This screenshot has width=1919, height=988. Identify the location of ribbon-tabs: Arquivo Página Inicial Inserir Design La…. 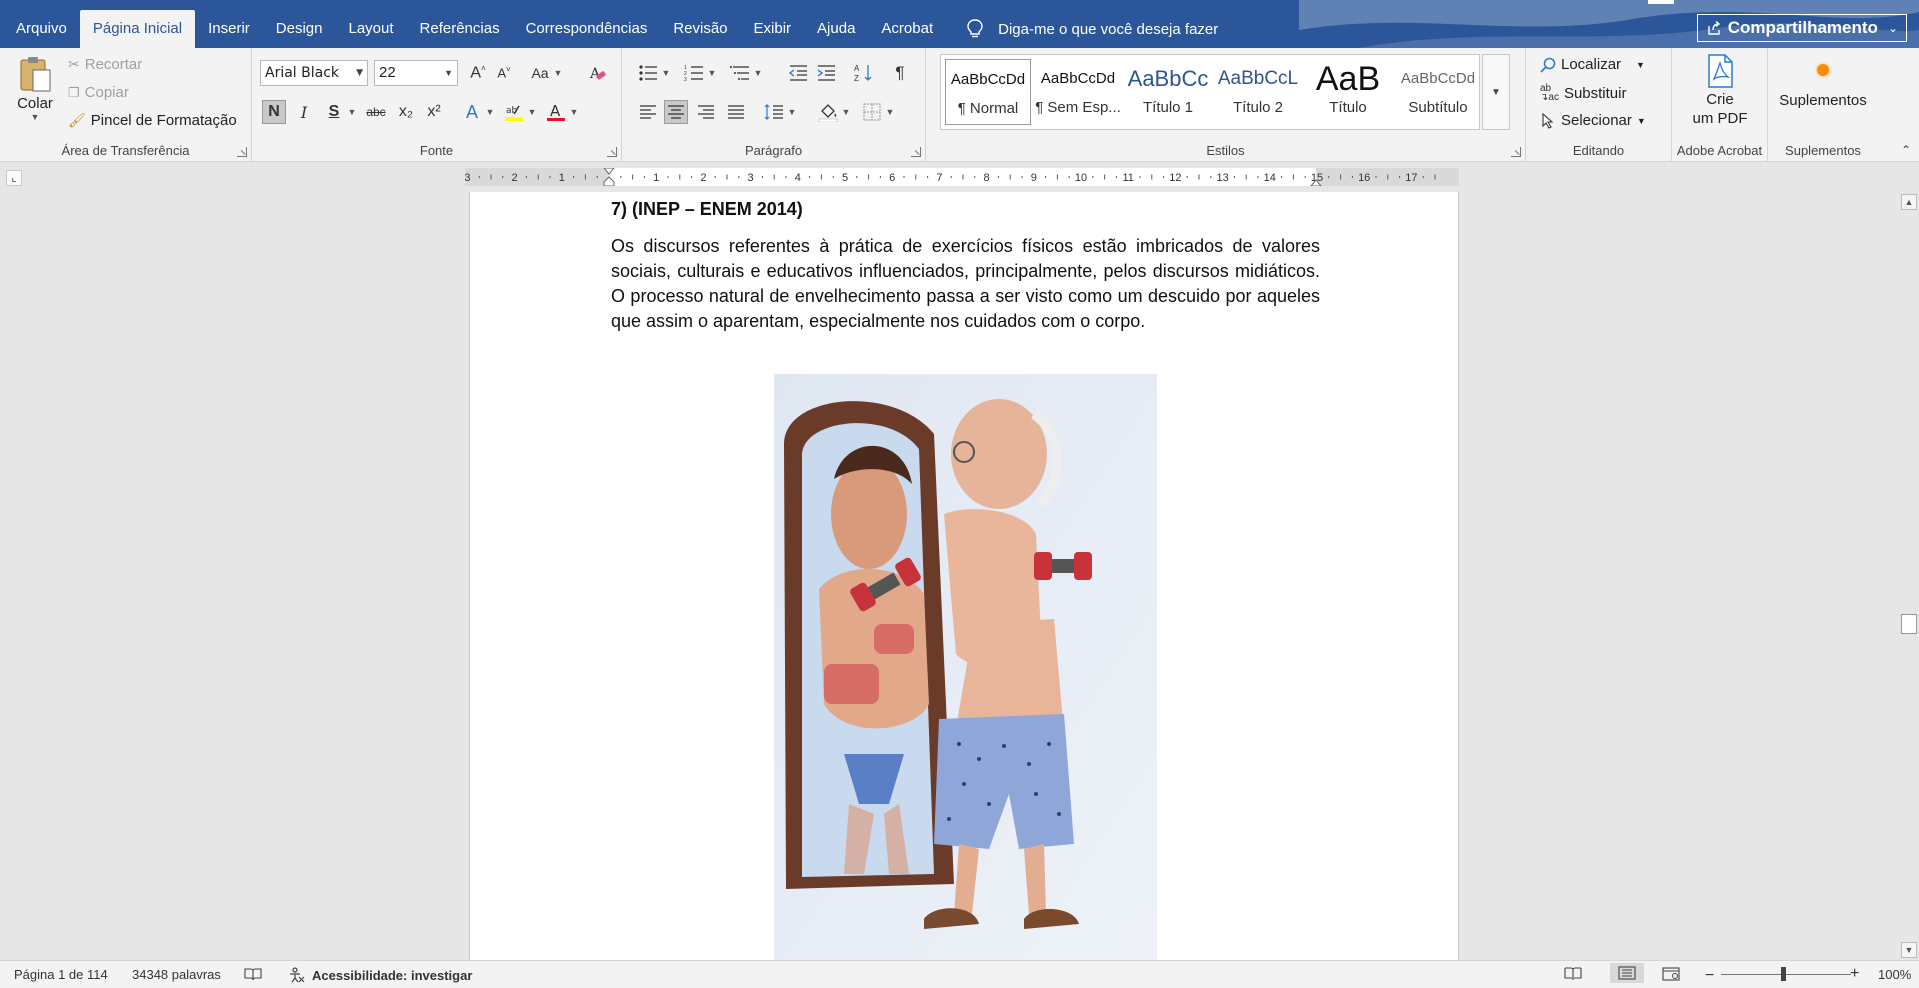
(609, 24).